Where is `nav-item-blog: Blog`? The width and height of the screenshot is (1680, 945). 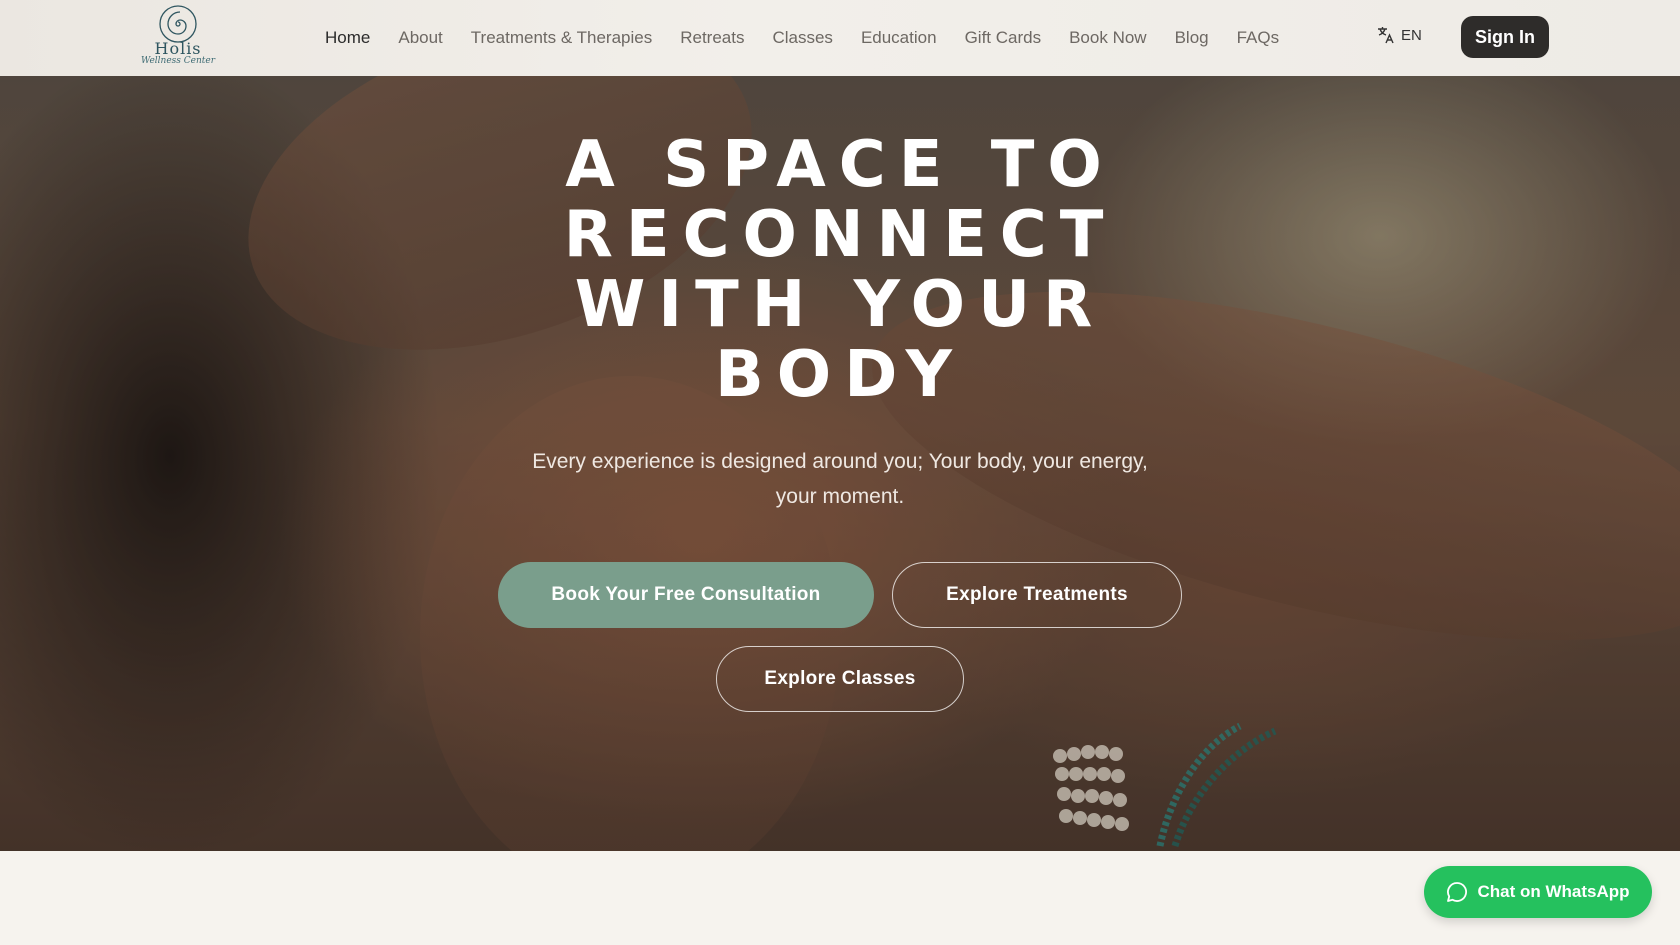
nav-item-blog: Blog is located at coordinates (1192, 38).